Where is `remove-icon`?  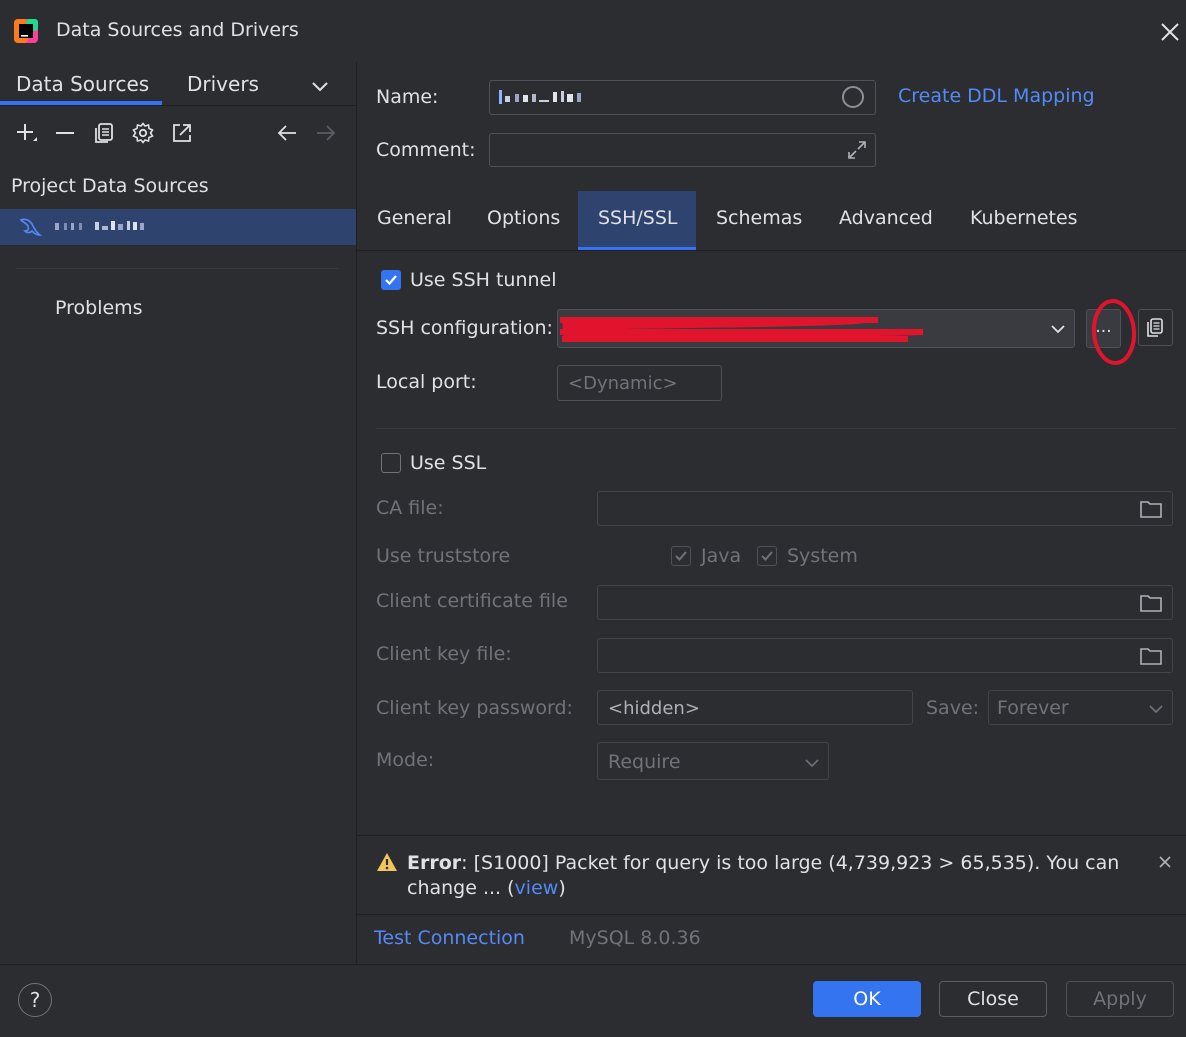 remove-icon is located at coordinates (65, 133).